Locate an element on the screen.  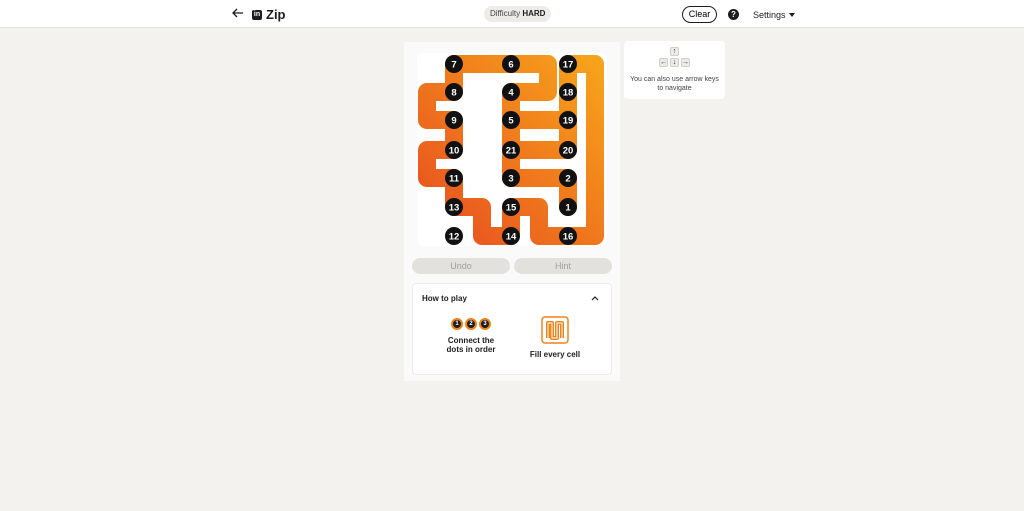
number-dot-label: 15 is located at coordinates (511, 208).